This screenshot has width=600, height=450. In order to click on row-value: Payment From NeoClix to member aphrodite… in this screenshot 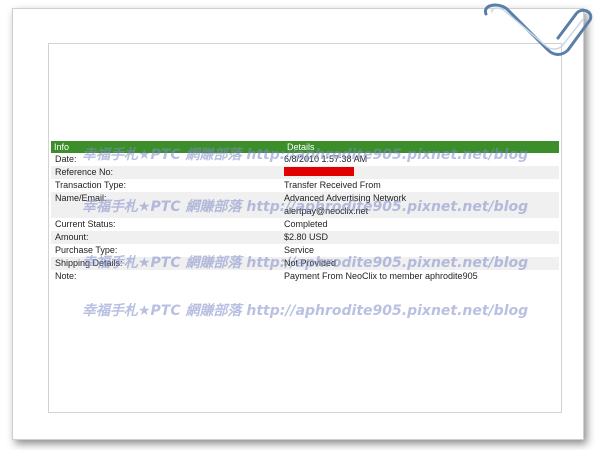, I will do `click(381, 276)`.